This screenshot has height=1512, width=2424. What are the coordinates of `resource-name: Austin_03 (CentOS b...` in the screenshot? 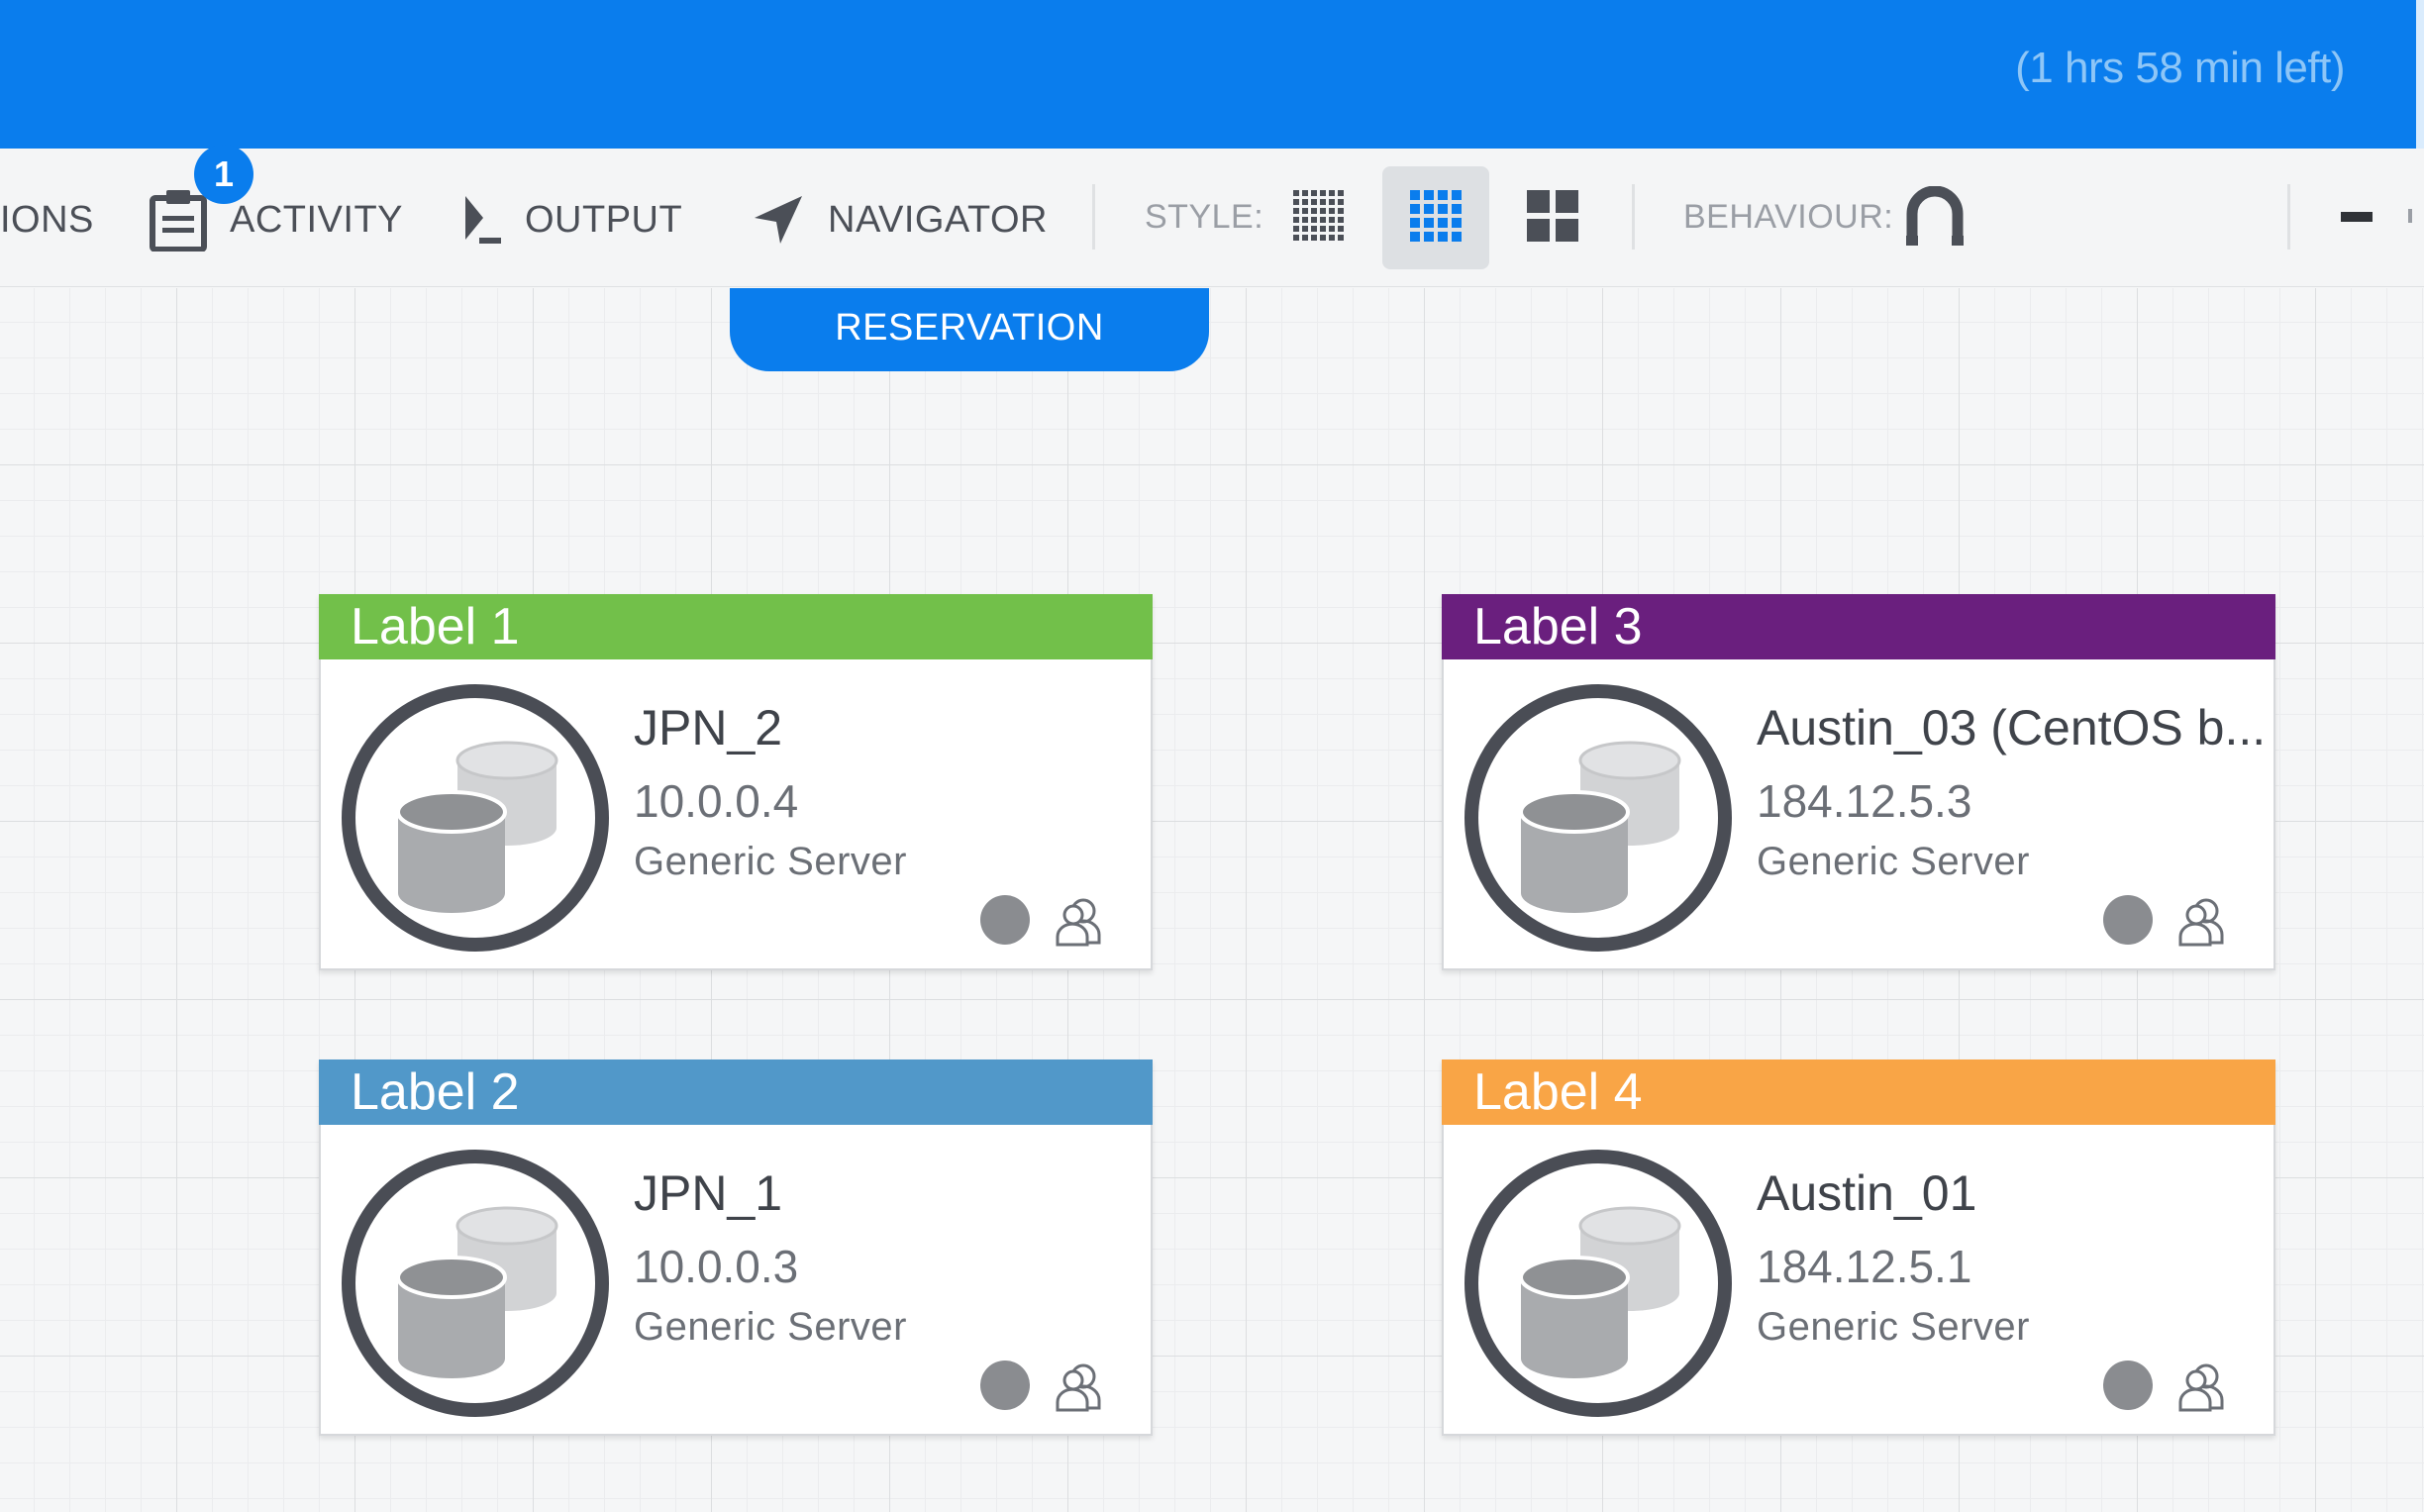 It's located at (2009, 728).